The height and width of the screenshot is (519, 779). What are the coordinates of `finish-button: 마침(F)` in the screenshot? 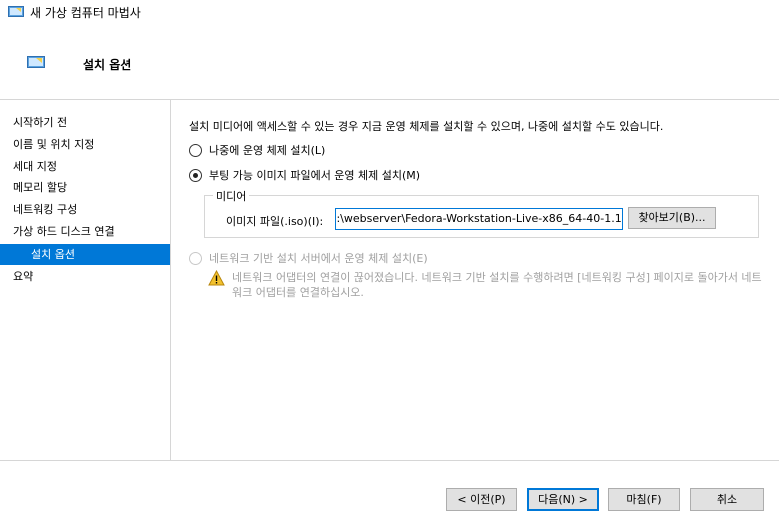 It's located at (644, 499).